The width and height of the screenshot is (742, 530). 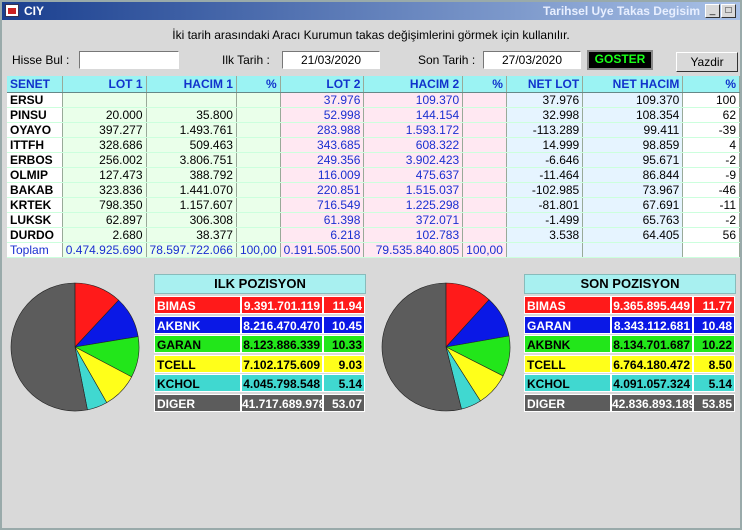 I want to click on table-cell: 52.998, so click(x=322, y=115).